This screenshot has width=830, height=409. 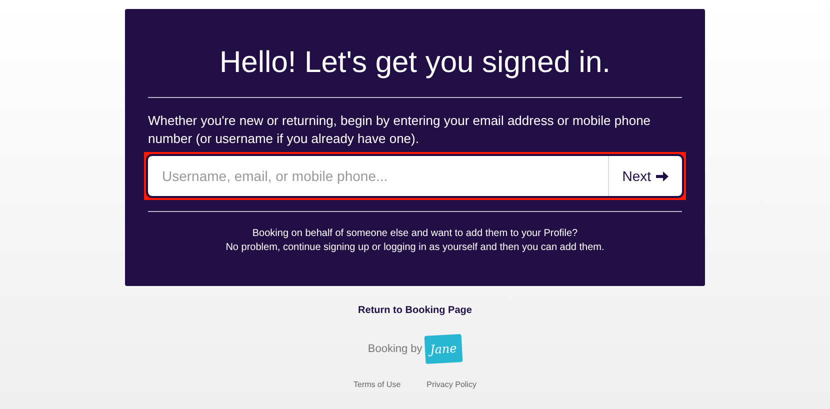 What do you see at coordinates (662, 176) in the screenshot?
I see `arrow-right-icon` at bounding box center [662, 176].